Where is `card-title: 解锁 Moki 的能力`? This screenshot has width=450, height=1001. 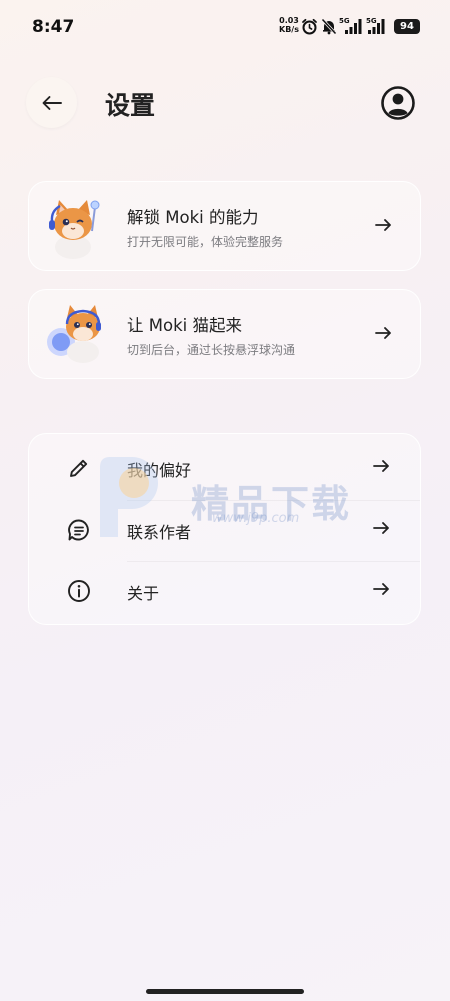 card-title: 解锁 Moki 的能力 is located at coordinates (193, 217).